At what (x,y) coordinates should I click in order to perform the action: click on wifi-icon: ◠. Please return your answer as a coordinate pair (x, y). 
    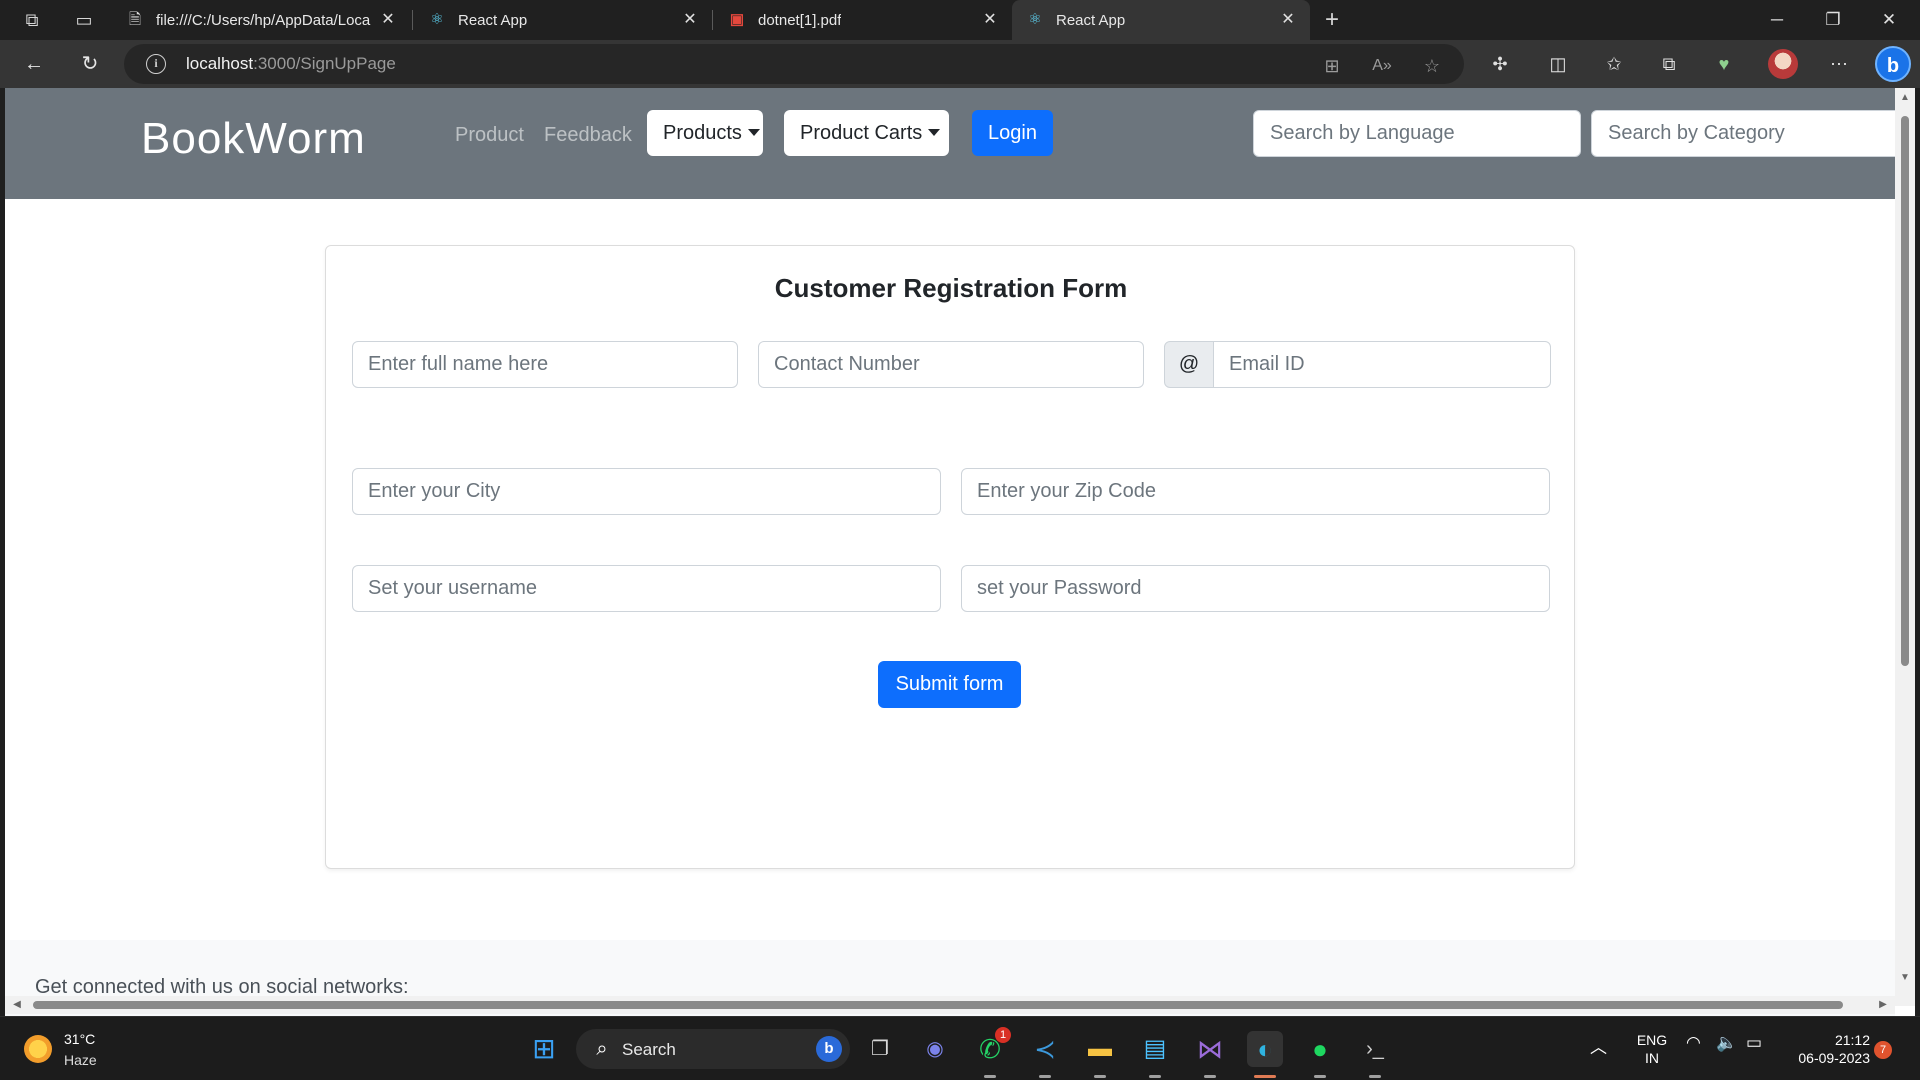
    Looking at the image, I should click on (1693, 1043).